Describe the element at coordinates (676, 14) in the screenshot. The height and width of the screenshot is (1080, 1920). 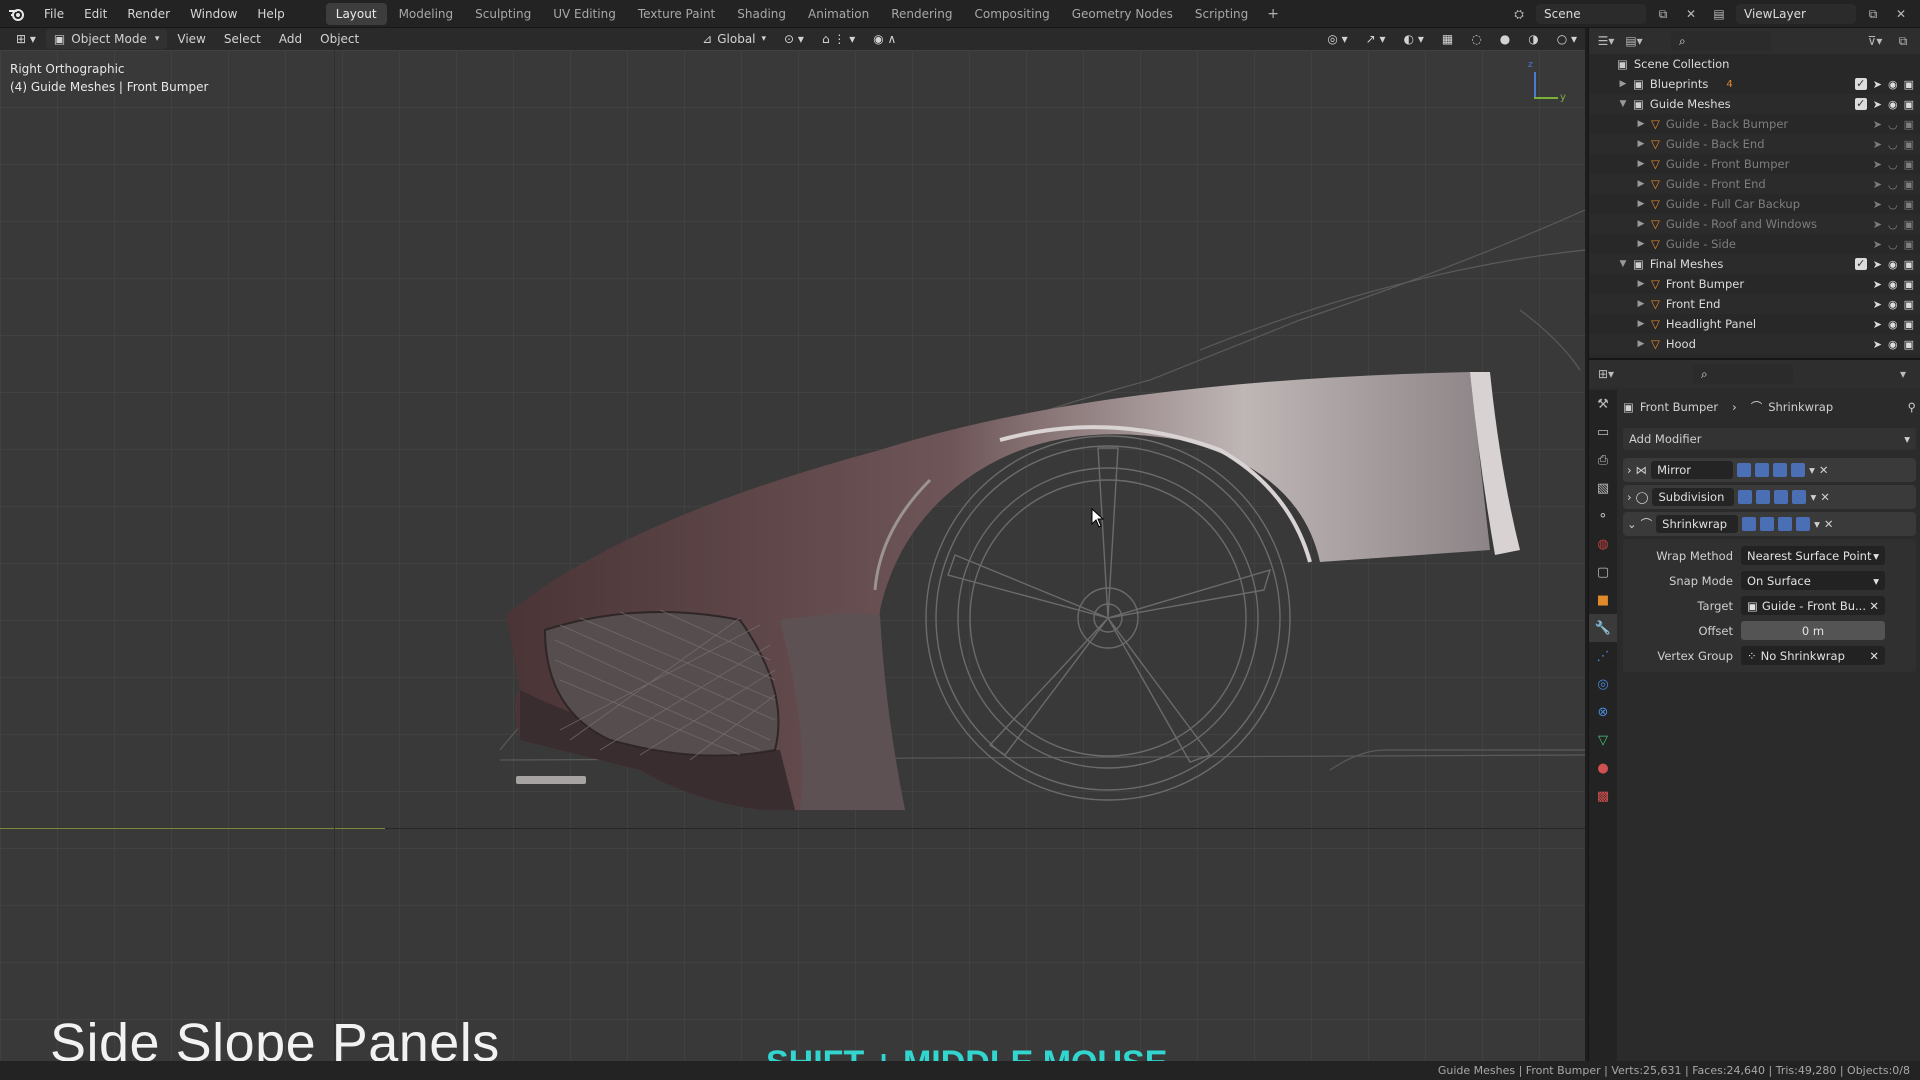
I see `tab-texture-paint: Texture Paint` at that location.